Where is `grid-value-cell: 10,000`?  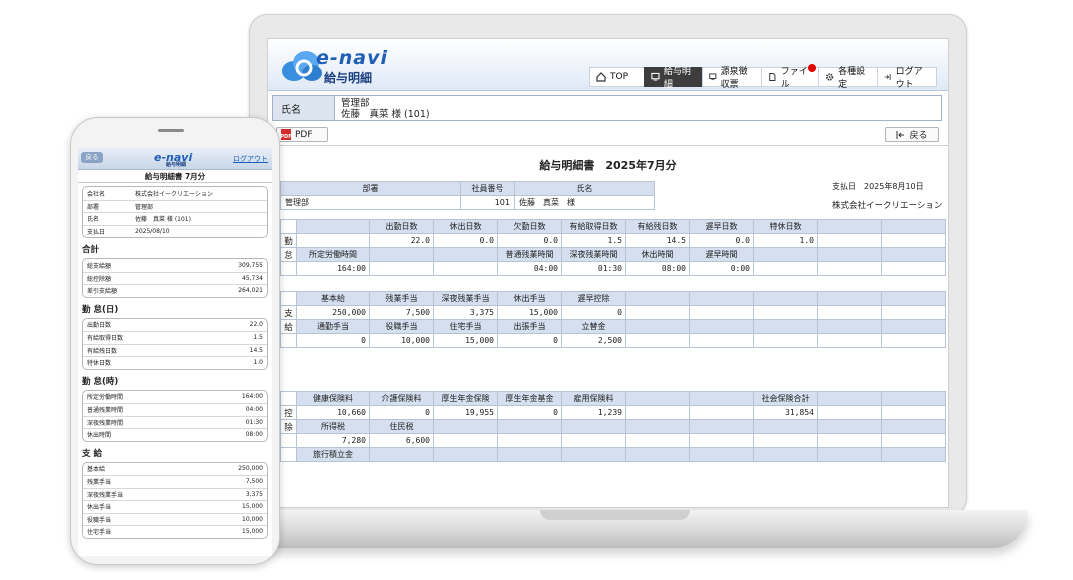 grid-value-cell: 10,000 is located at coordinates (401, 340).